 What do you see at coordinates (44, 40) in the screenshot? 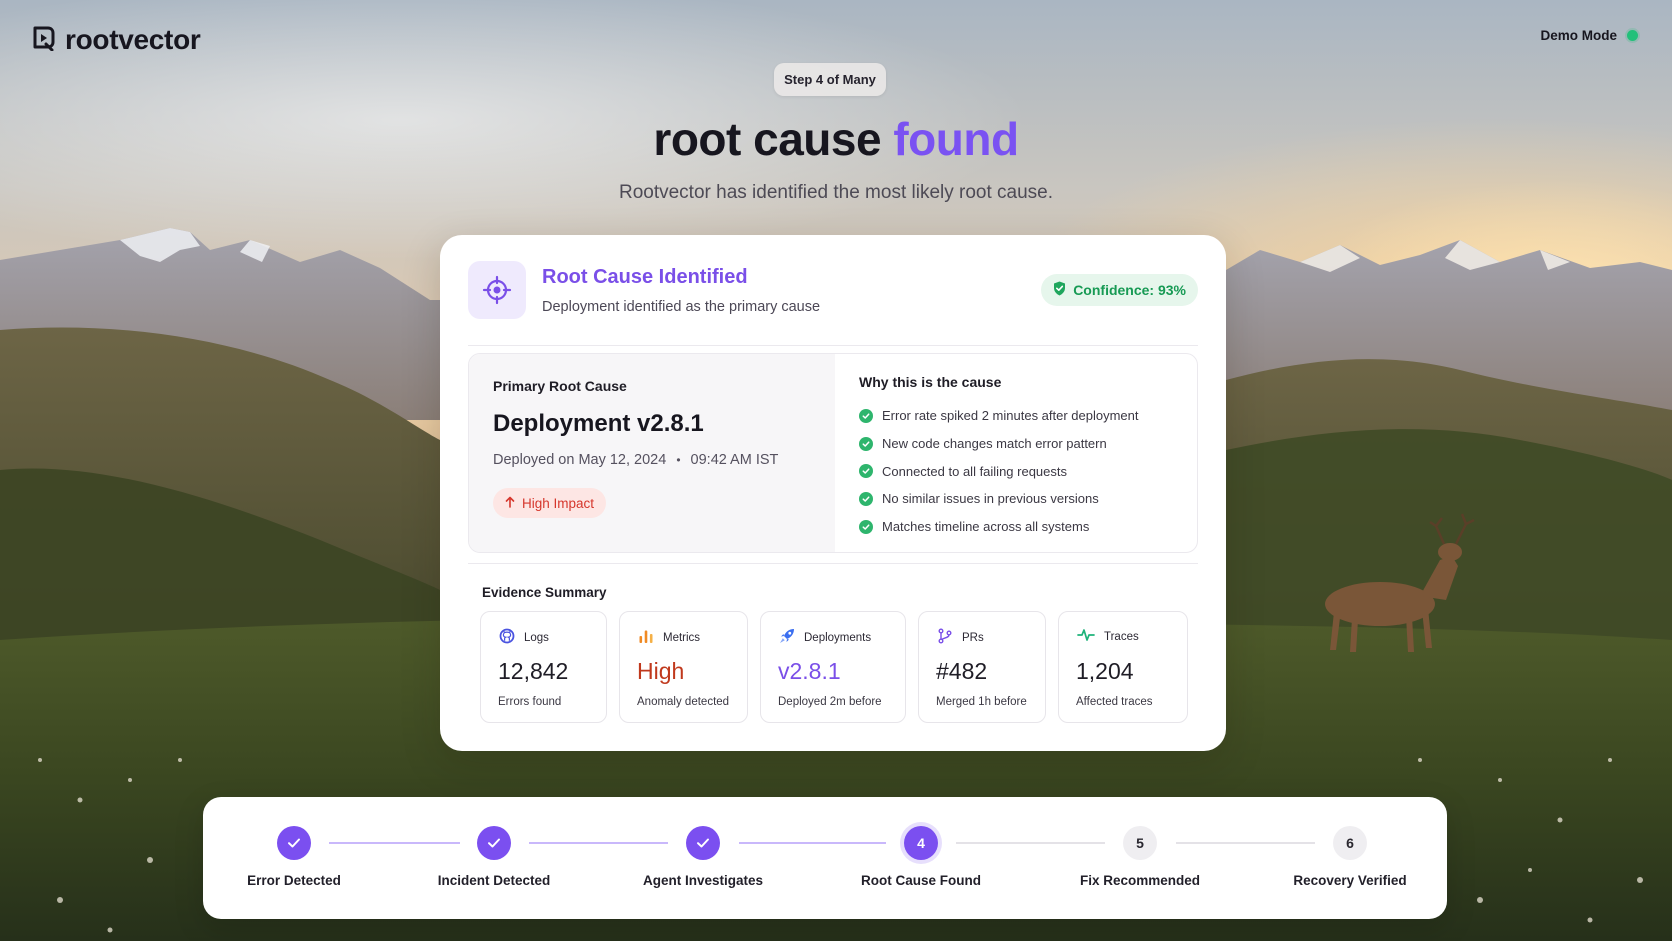
I see `rootvector-logo-icon` at bounding box center [44, 40].